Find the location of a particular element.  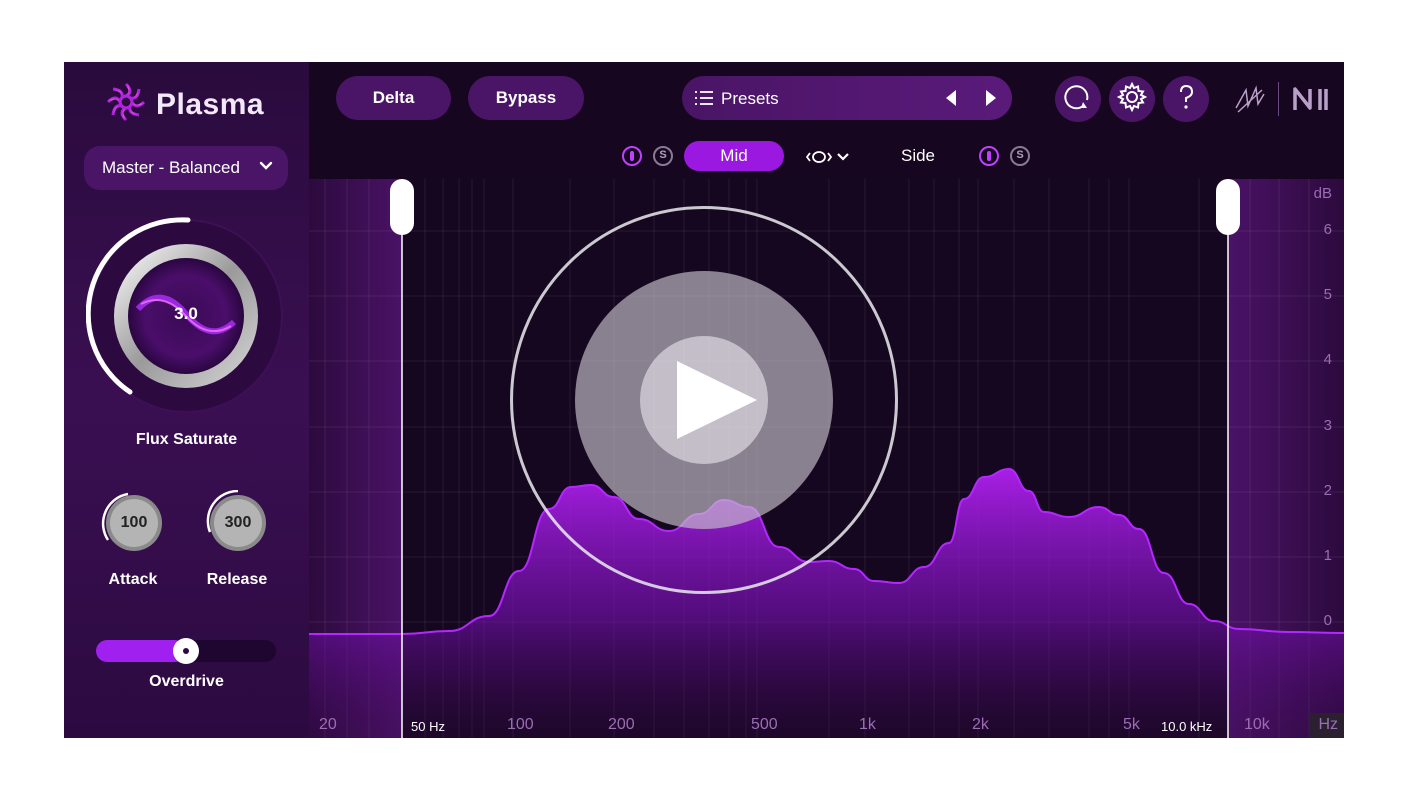

frequency-tick-label: 200 is located at coordinates (621, 724).